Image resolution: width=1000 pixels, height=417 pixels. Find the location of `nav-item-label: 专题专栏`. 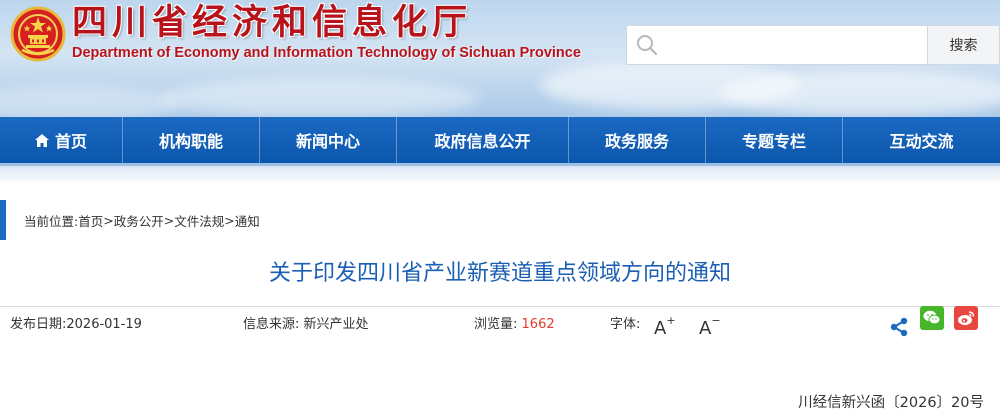

nav-item-label: 专题专栏 is located at coordinates (773, 141).